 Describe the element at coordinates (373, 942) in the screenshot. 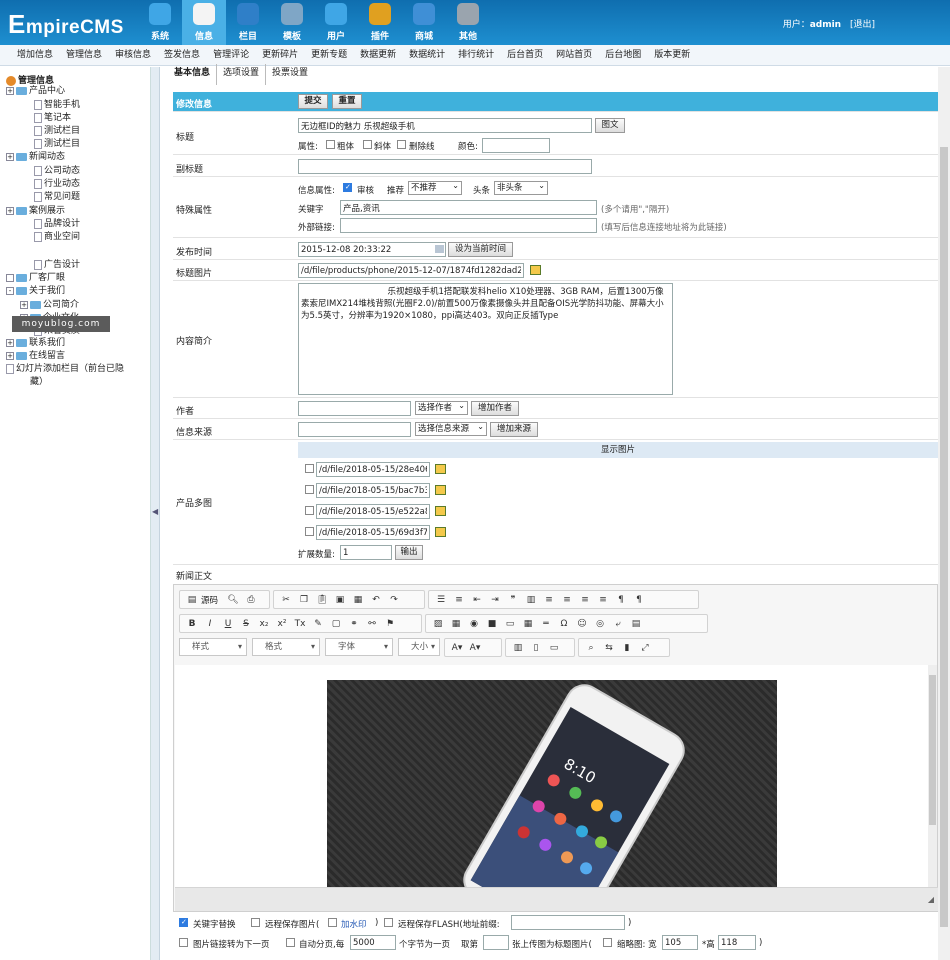

I see `auto-page-input` at that location.